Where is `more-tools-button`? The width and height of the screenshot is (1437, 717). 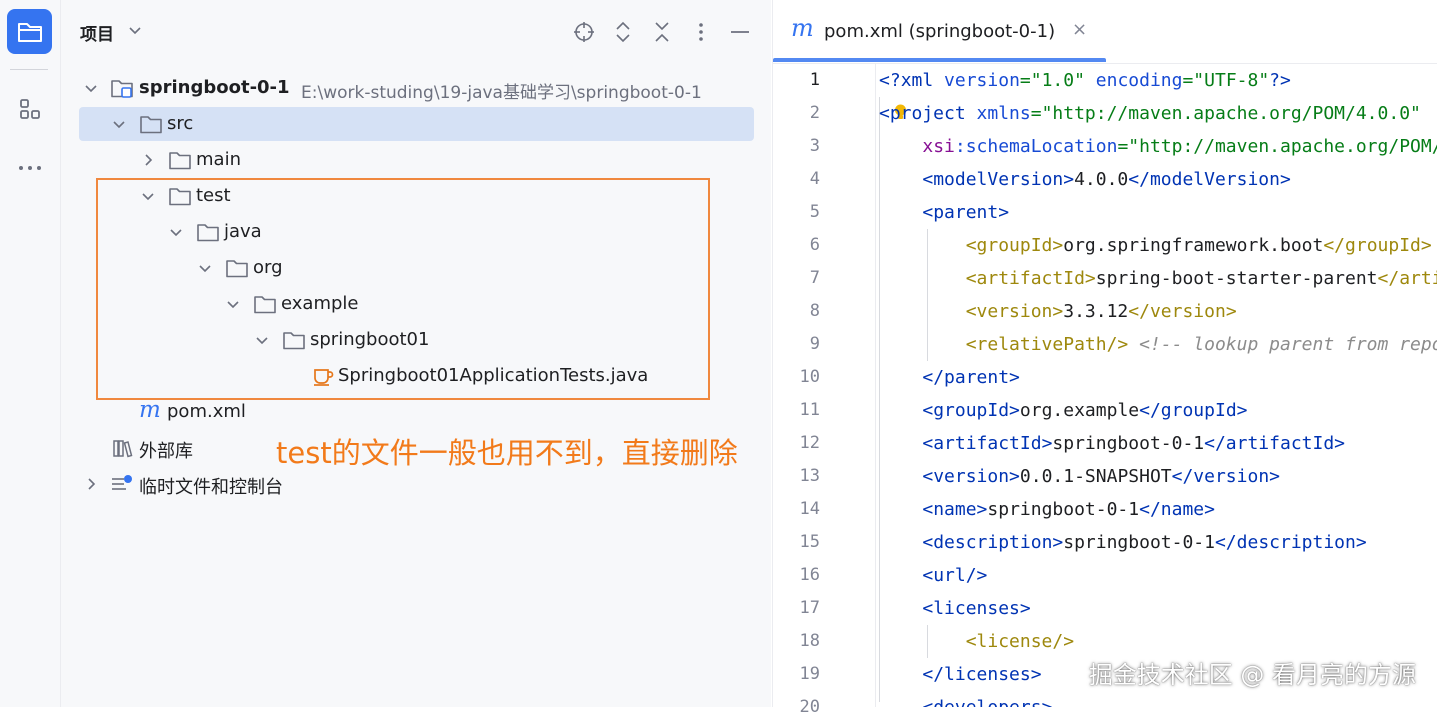
more-tools-button is located at coordinates (29, 167).